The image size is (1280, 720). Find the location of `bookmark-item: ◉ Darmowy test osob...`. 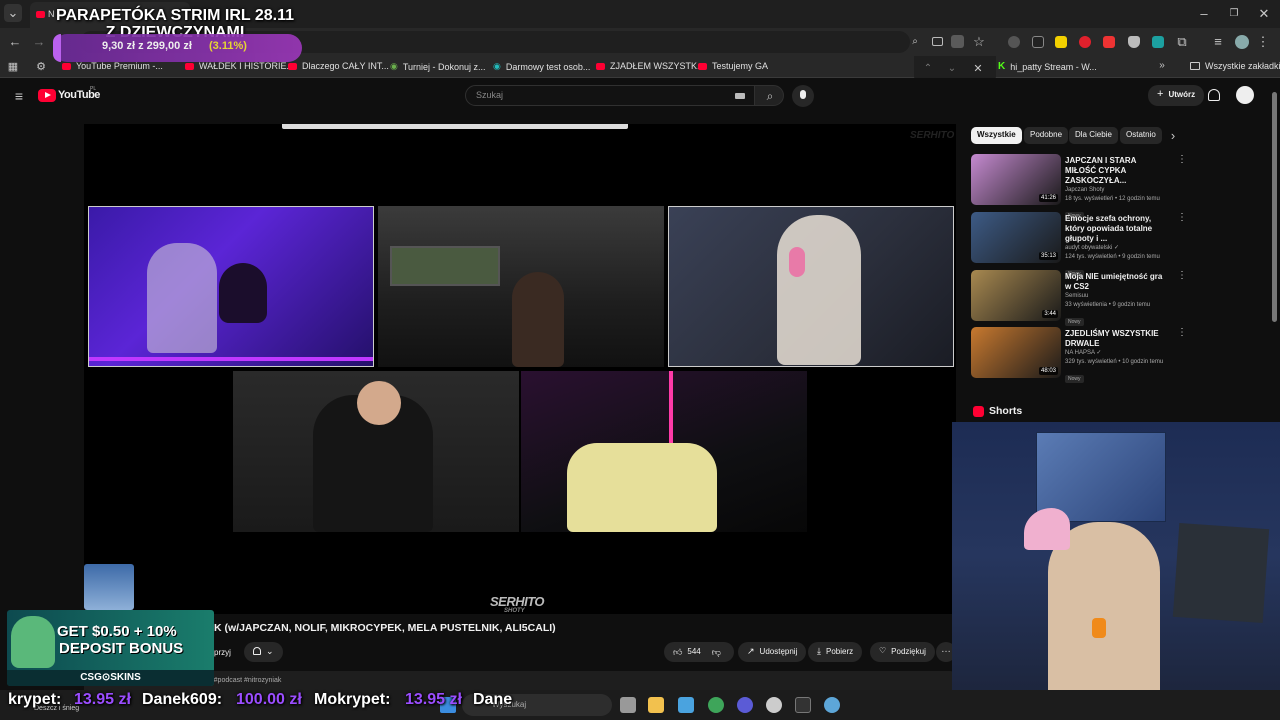

bookmark-item: ◉ Darmowy test osob... is located at coordinates (541, 66).